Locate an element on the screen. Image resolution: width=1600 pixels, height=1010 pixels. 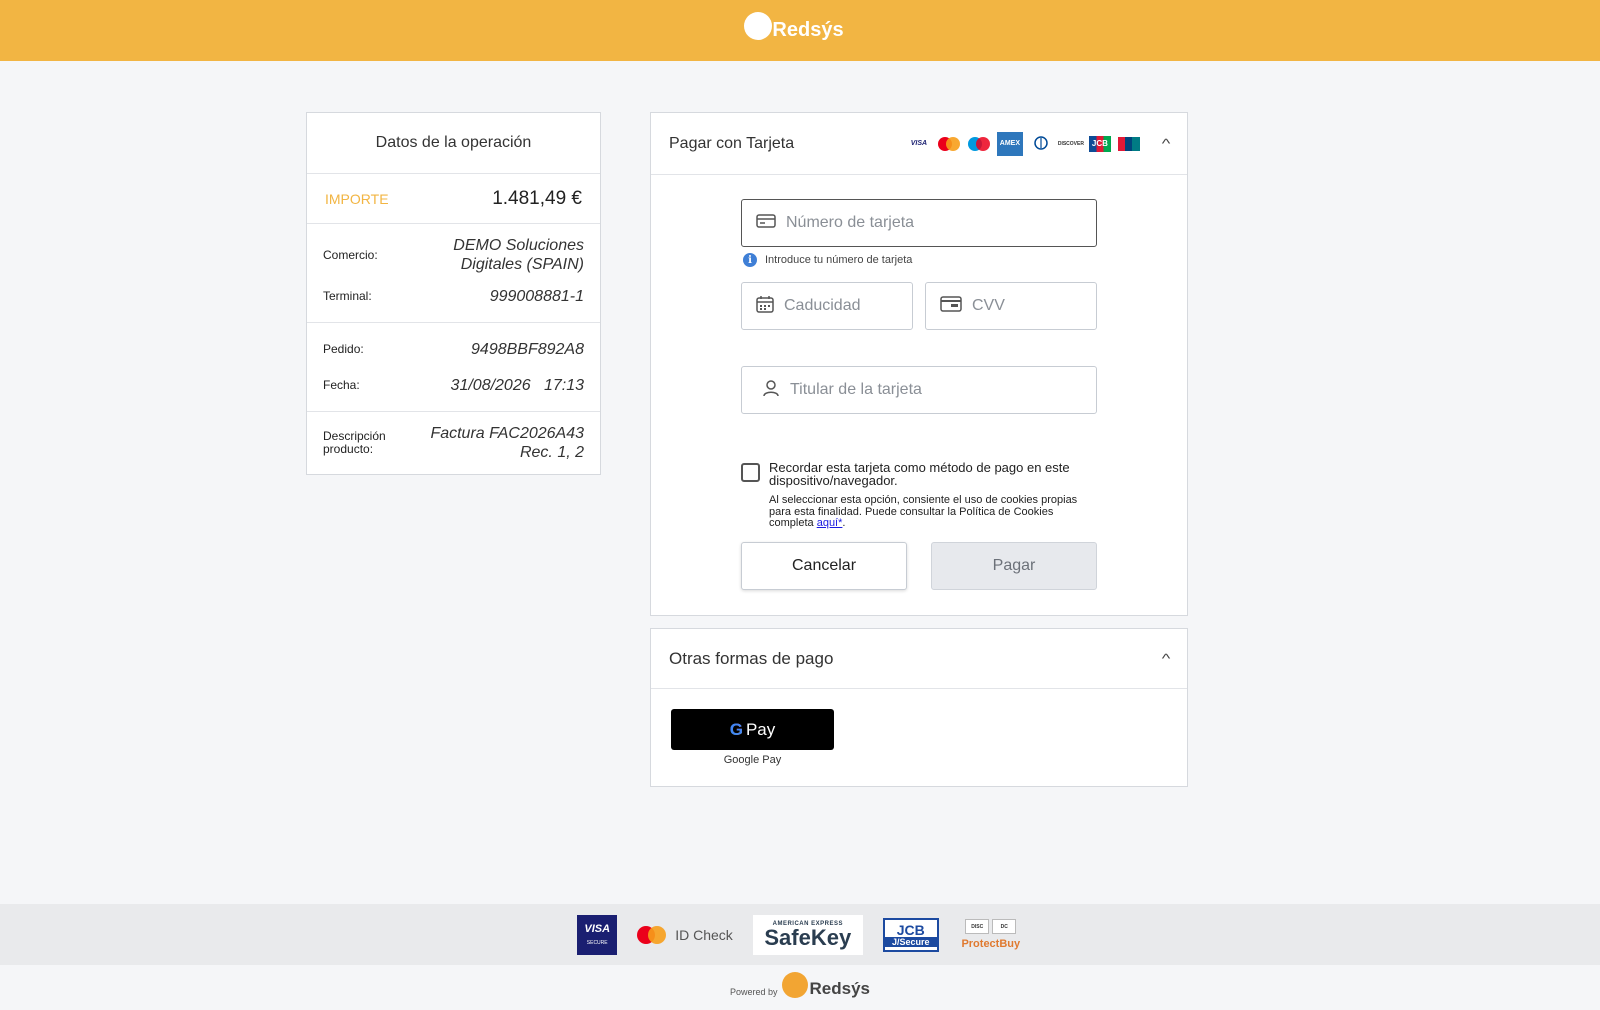
order-row: Pedido: 9498BBF892A8 is located at coordinates (453, 349).